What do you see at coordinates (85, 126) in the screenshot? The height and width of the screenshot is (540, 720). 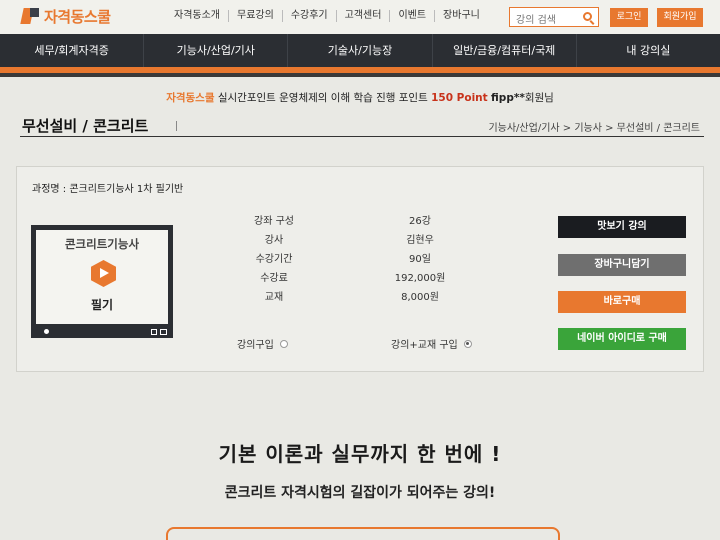 I see `page-title: 무선설비 / 콘크리트` at bounding box center [85, 126].